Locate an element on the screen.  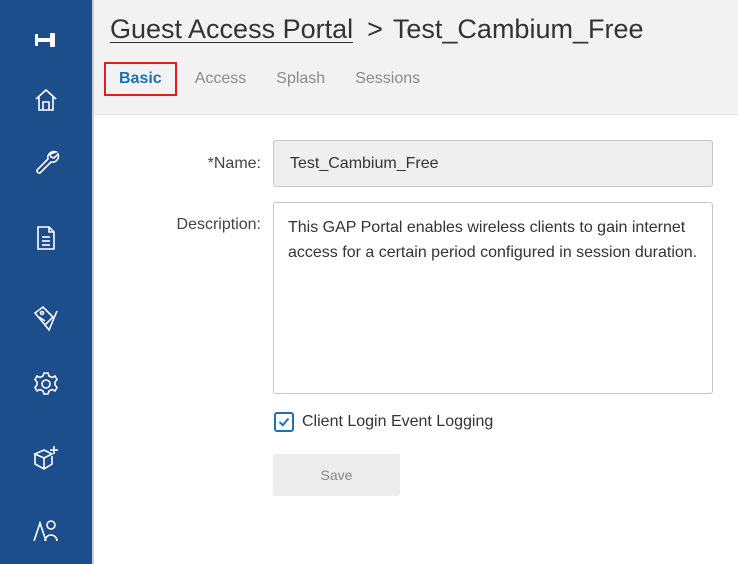
tag-tool-icon is located at coordinates (46, 318).